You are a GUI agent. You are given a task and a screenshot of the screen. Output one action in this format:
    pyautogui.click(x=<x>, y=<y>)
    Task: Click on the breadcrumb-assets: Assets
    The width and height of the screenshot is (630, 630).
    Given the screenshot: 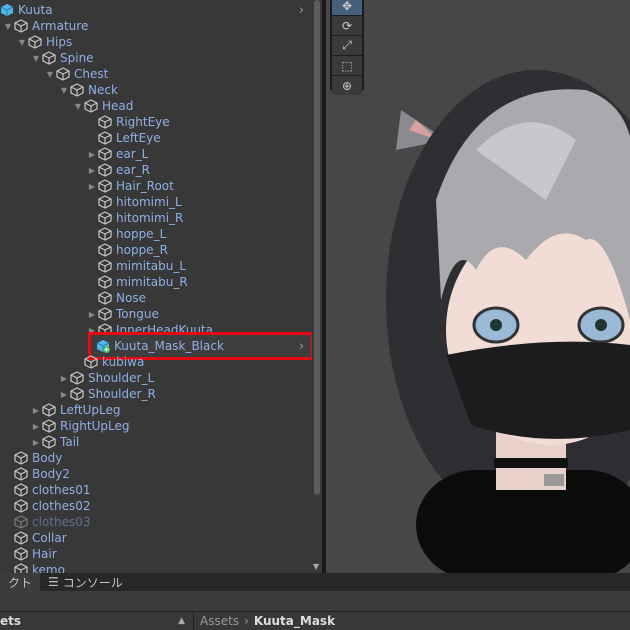 What is the action you would take?
    pyautogui.click(x=219, y=621)
    